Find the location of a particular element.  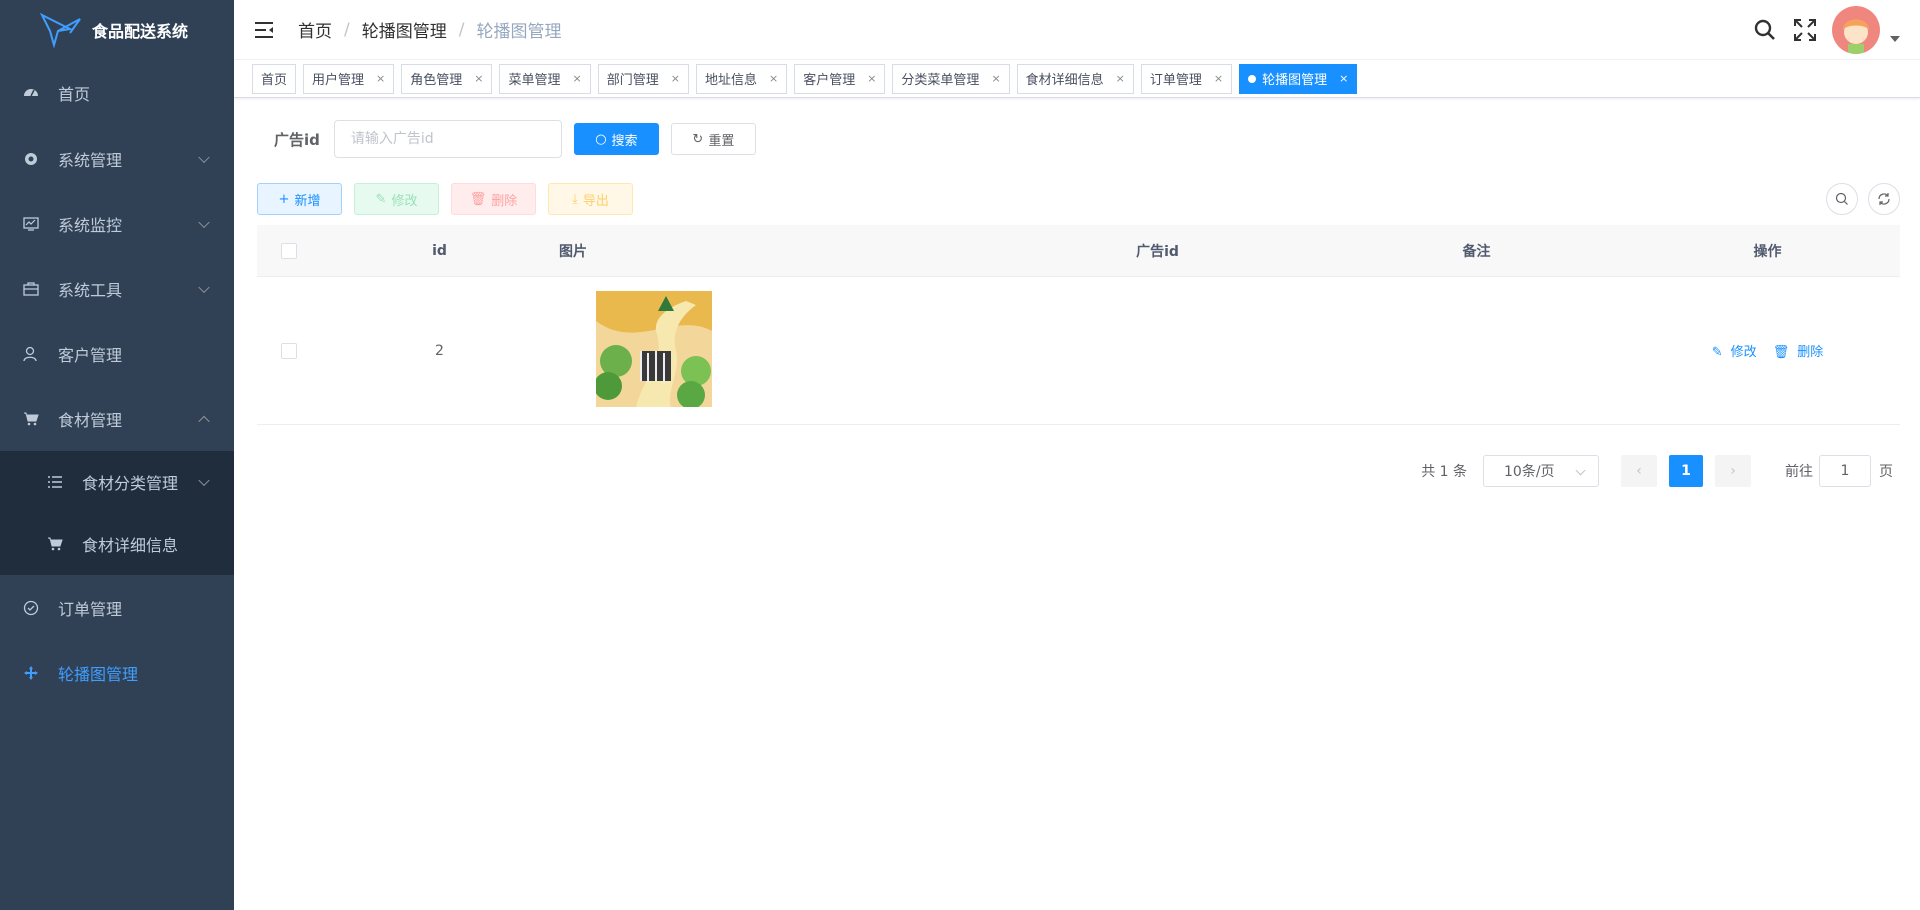

tag-roles: 角色管理 × is located at coordinates (447, 78).